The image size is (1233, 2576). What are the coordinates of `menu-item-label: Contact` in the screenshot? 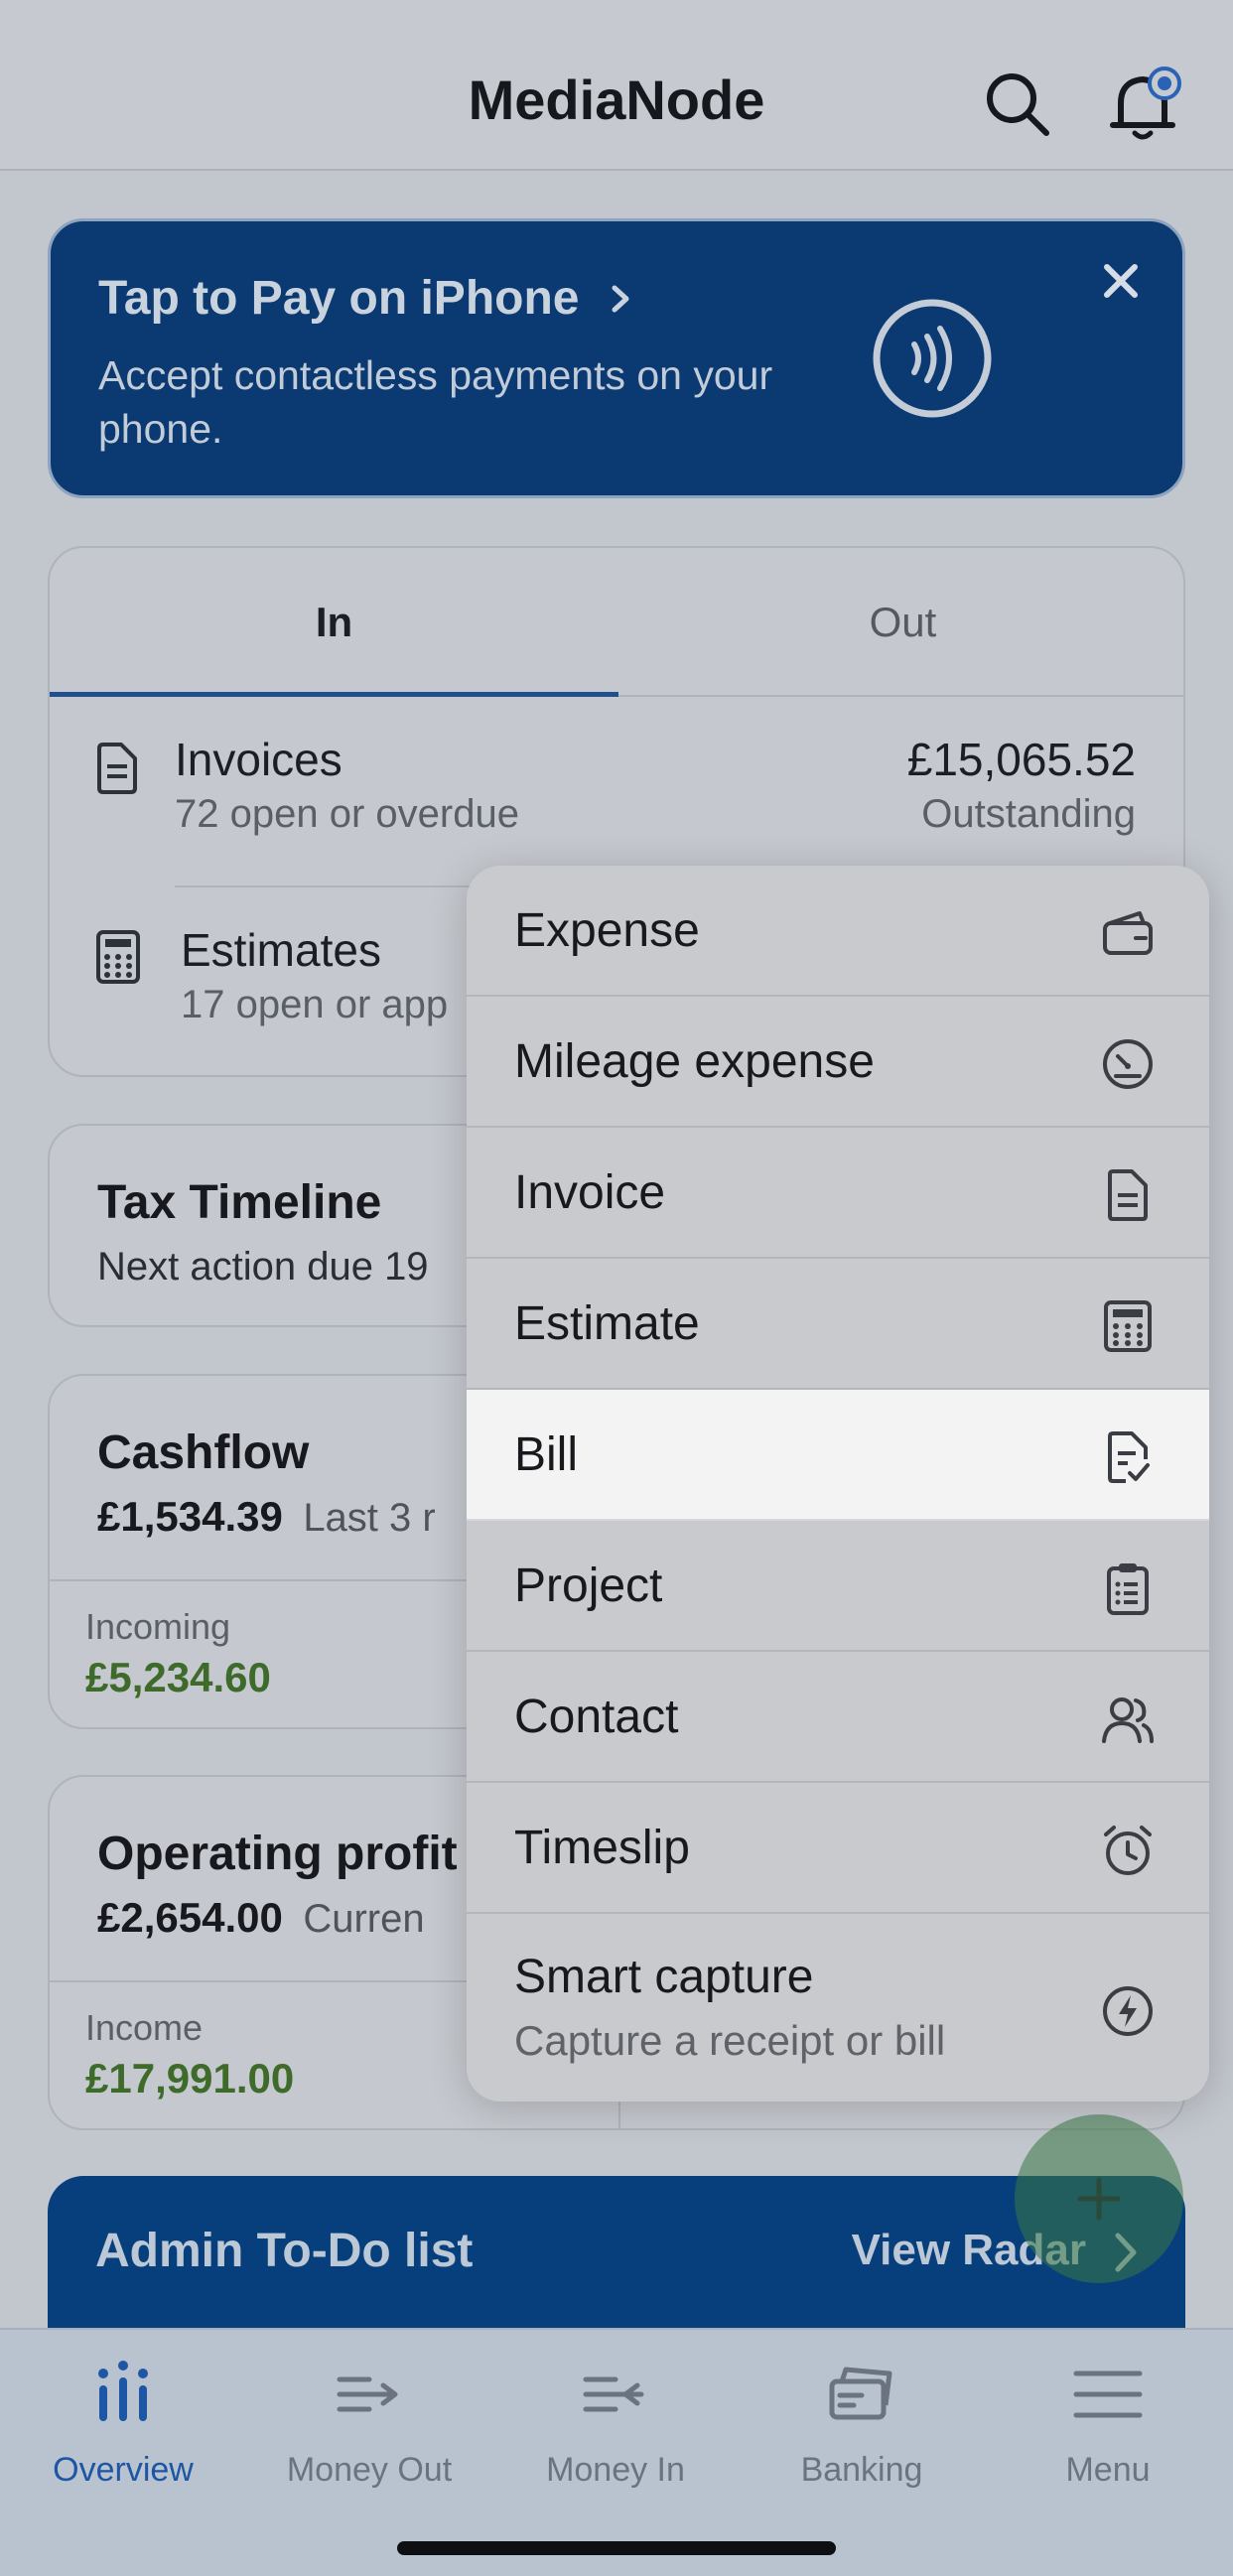 It's located at (596, 1717).